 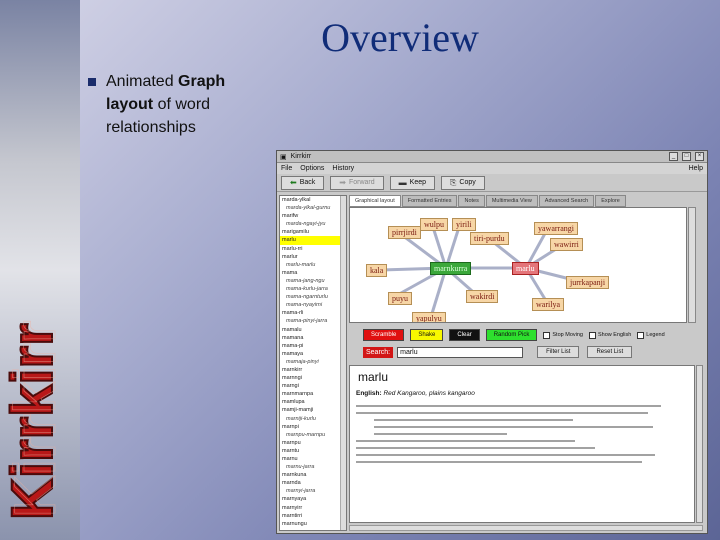 I want to click on list-item: marnyirr, so click(x=313, y=508).